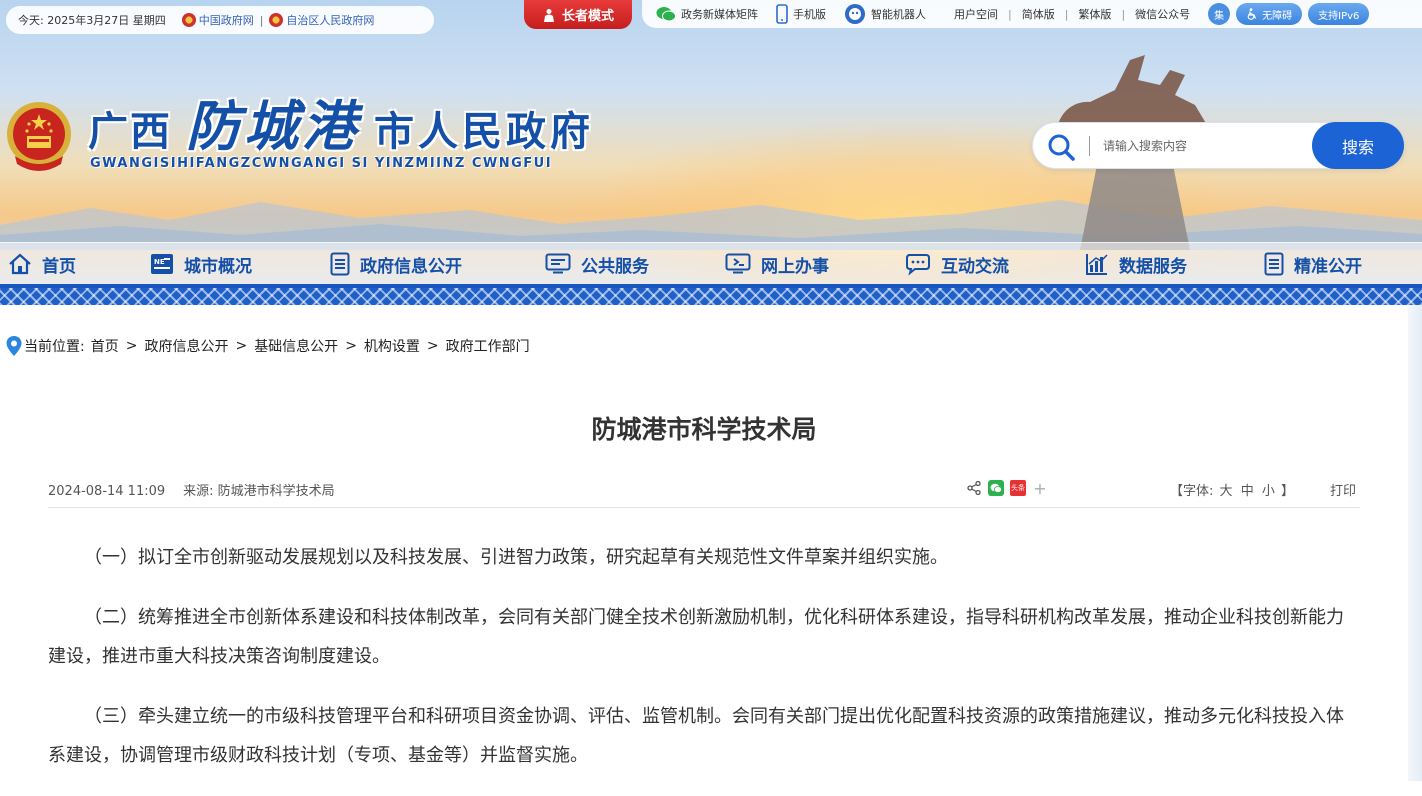 This screenshot has width=1422, height=796. What do you see at coordinates (14, 346) in the screenshot?
I see `location-pin-icon` at bounding box center [14, 346].